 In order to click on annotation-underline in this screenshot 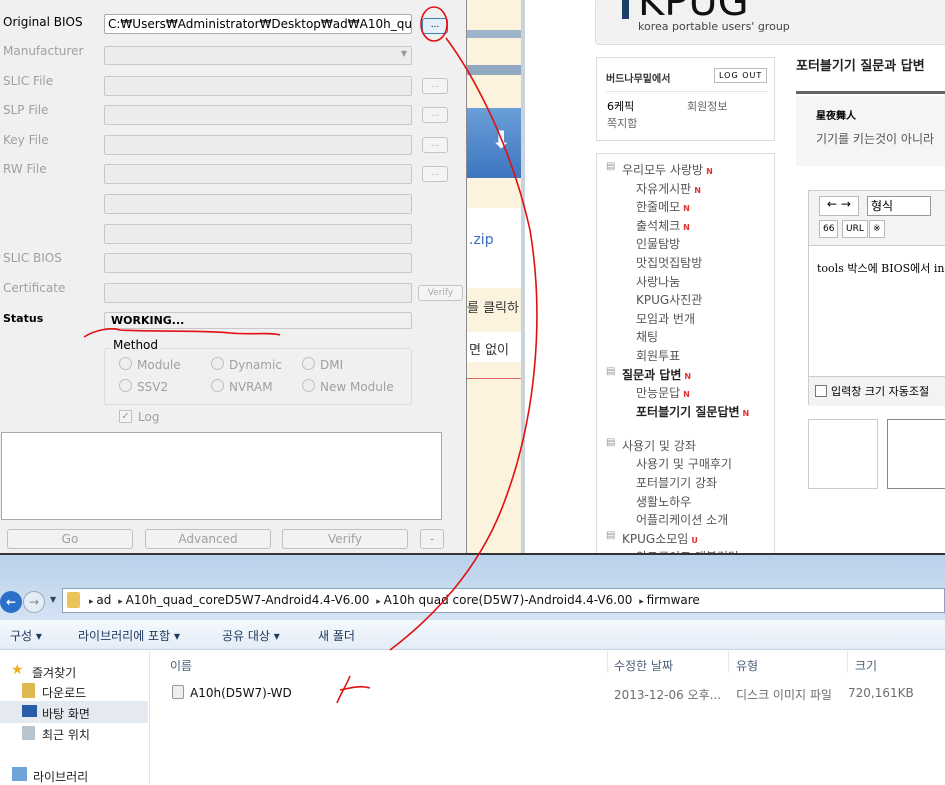, I will do `click(182, 333)`.